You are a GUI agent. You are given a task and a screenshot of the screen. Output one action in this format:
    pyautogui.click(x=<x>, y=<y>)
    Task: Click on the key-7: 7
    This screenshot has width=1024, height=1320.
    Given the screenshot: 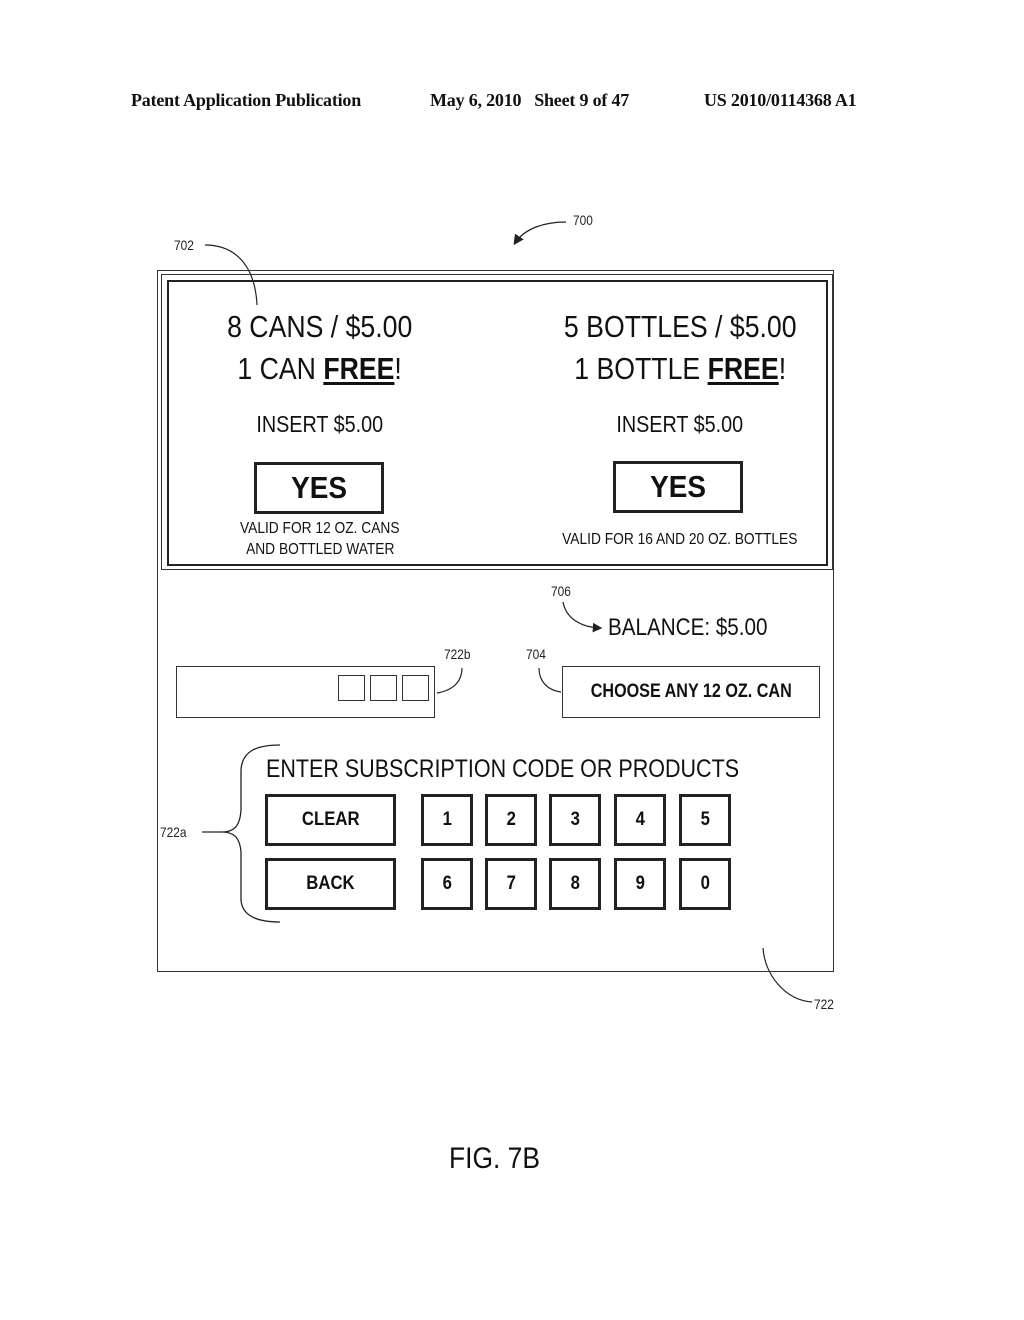 What is the action you would take?
    pyautogui.click(x=511, y=884)
    